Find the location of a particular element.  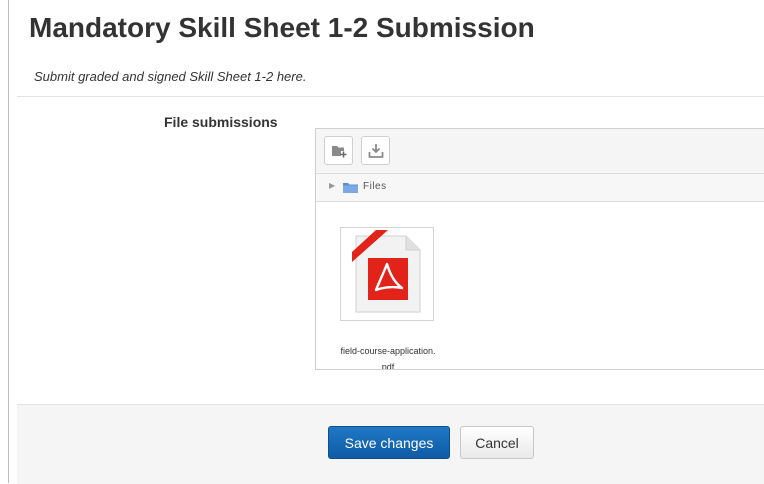

page-title: Mandatory Skill Sheet 1-2 Submission is located at coordinates (282, 27).